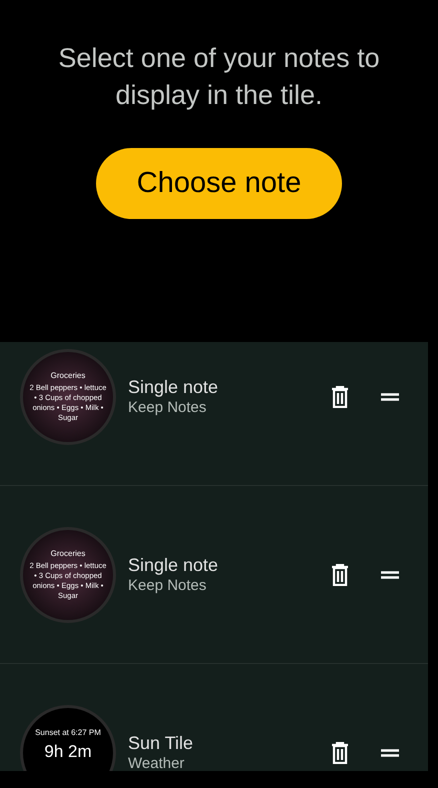 This screenshot has height=788, width=438. I want to click on tile-title: Sun Tile, so click(161, 743).